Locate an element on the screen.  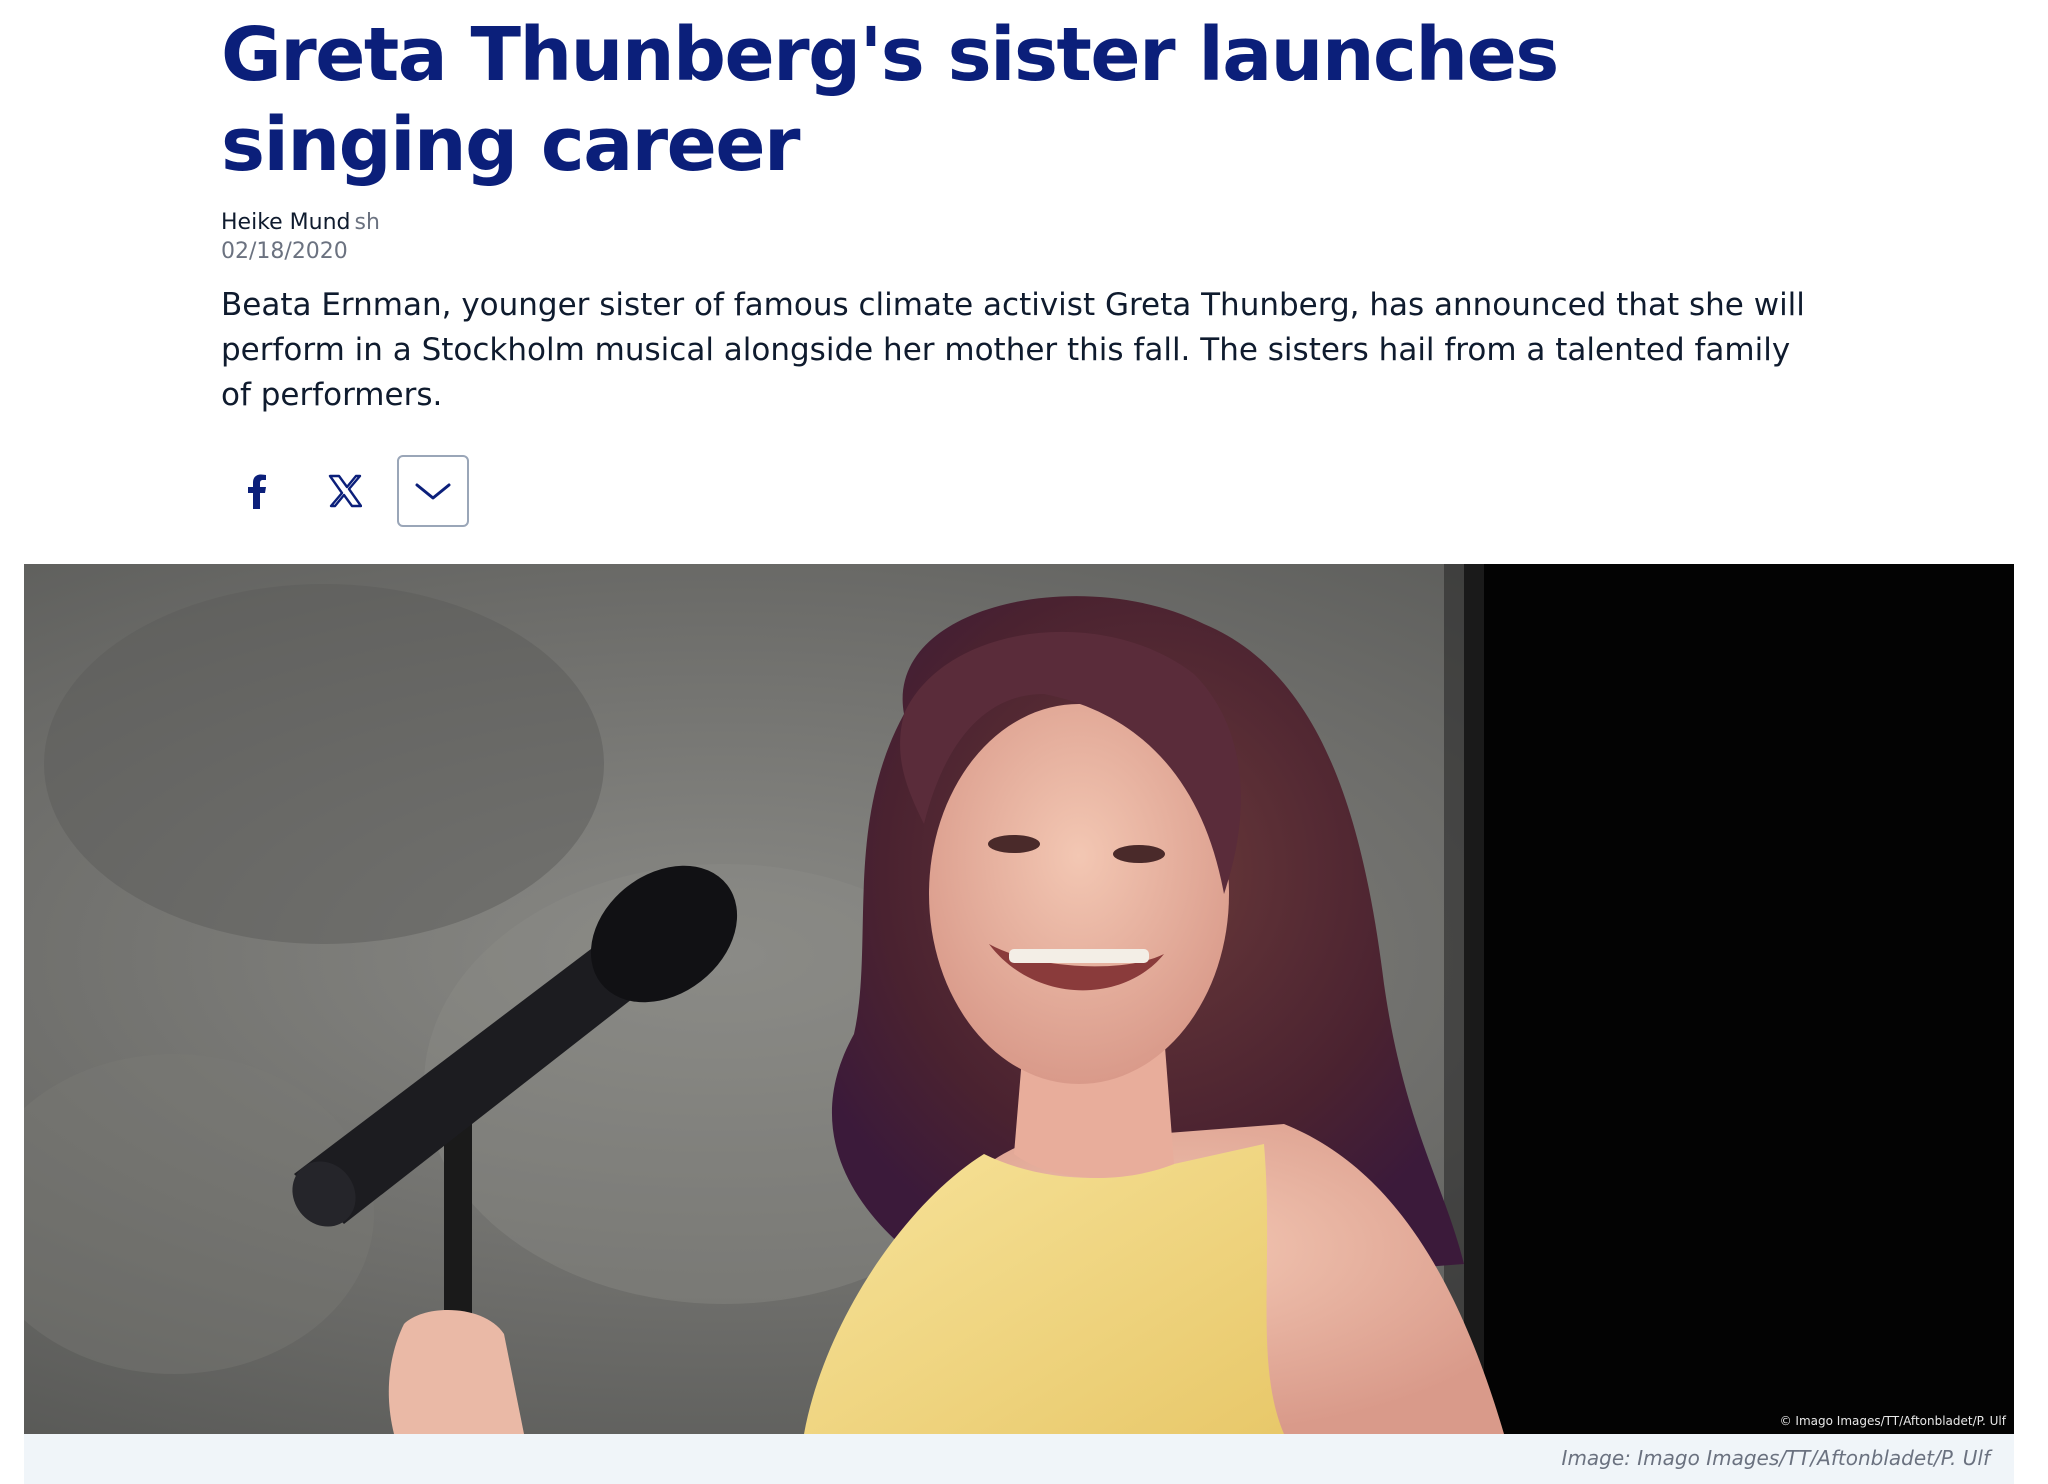
share-facebook-button is located at coordinates (257, 491).